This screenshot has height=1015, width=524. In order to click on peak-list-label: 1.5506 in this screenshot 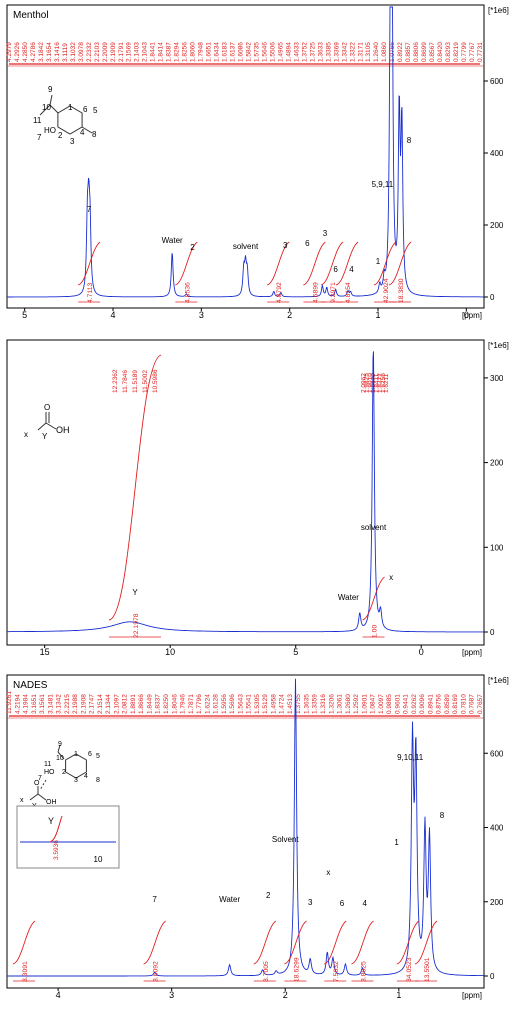, I will do `click(272, 52)`.